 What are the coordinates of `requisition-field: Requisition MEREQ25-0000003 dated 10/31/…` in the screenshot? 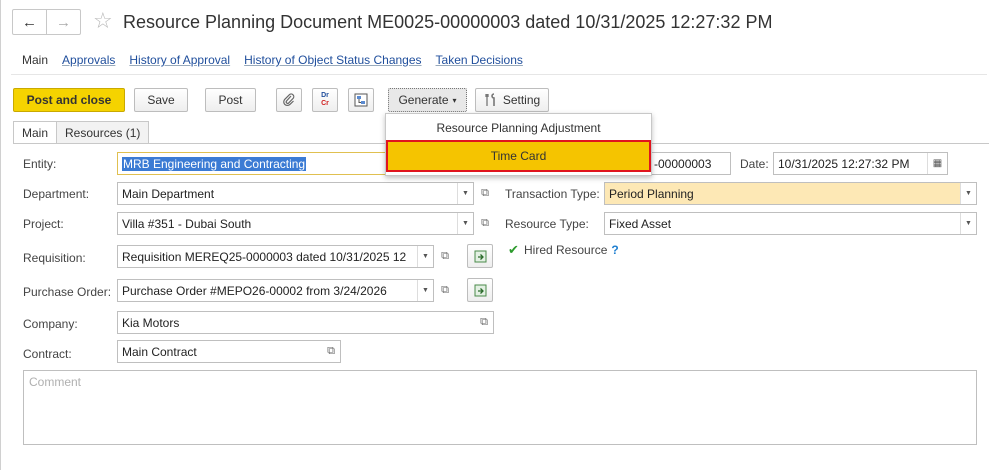 It's located at (275, 256).